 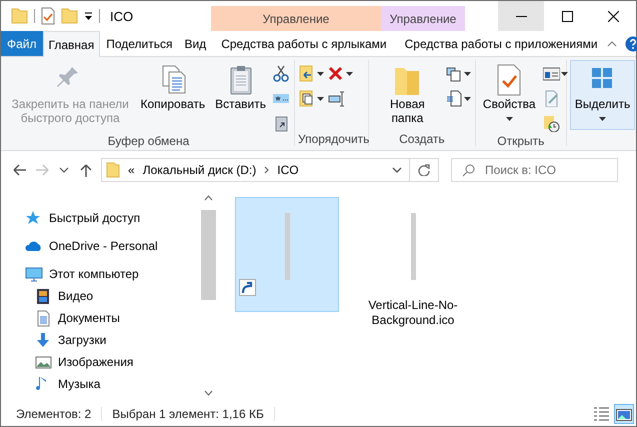 I want to click on help-icon, so click(x=630, y=44).